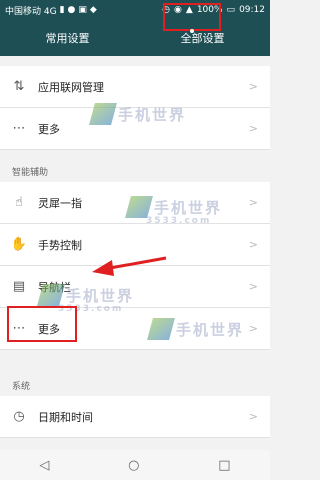 This screenshot has height=480, width=320. What do you see at coordinates (93, 10) in the screenshot?
I see `android-icon: ◆` at bounding box center [93, 10].